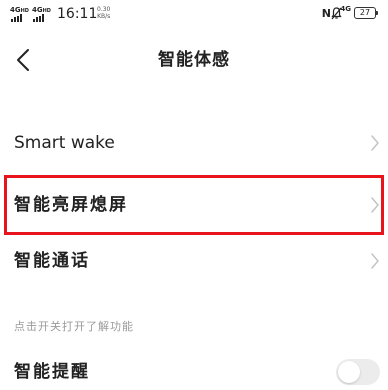 This screenshot has height=390, width=388. What do you see at coordinates (104, 16) in the screenshot?
I see `speed-unit: KB/s` at bounding box center [104, 16].